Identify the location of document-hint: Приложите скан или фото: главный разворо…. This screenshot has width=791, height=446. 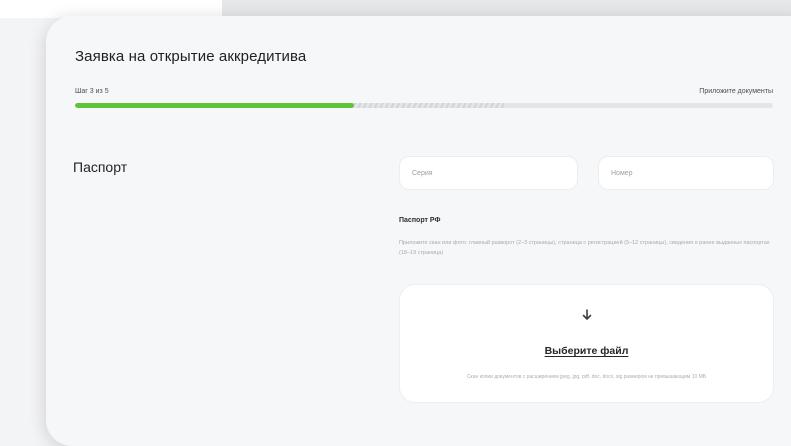
(584, 248).